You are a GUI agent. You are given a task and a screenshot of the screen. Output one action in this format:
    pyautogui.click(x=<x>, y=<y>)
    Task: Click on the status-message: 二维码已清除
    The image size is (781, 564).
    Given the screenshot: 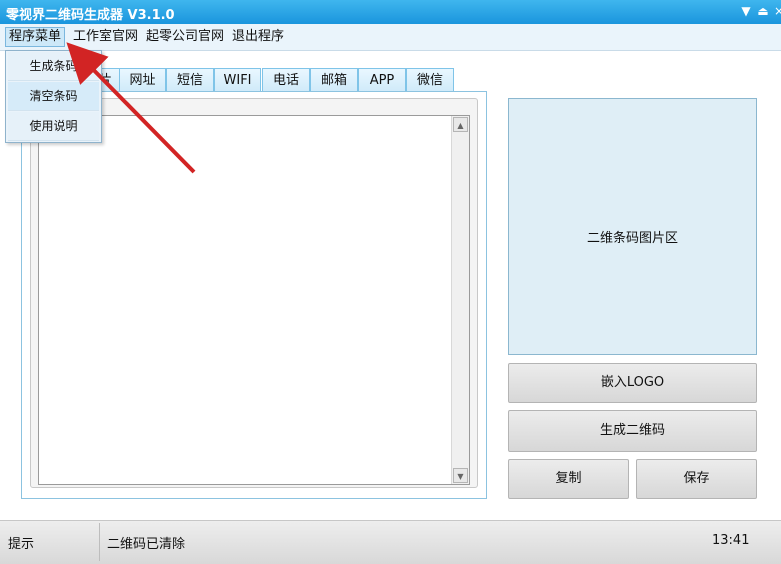 What is the action you would take?
    pyautogui.click(x=146, y=544)
    